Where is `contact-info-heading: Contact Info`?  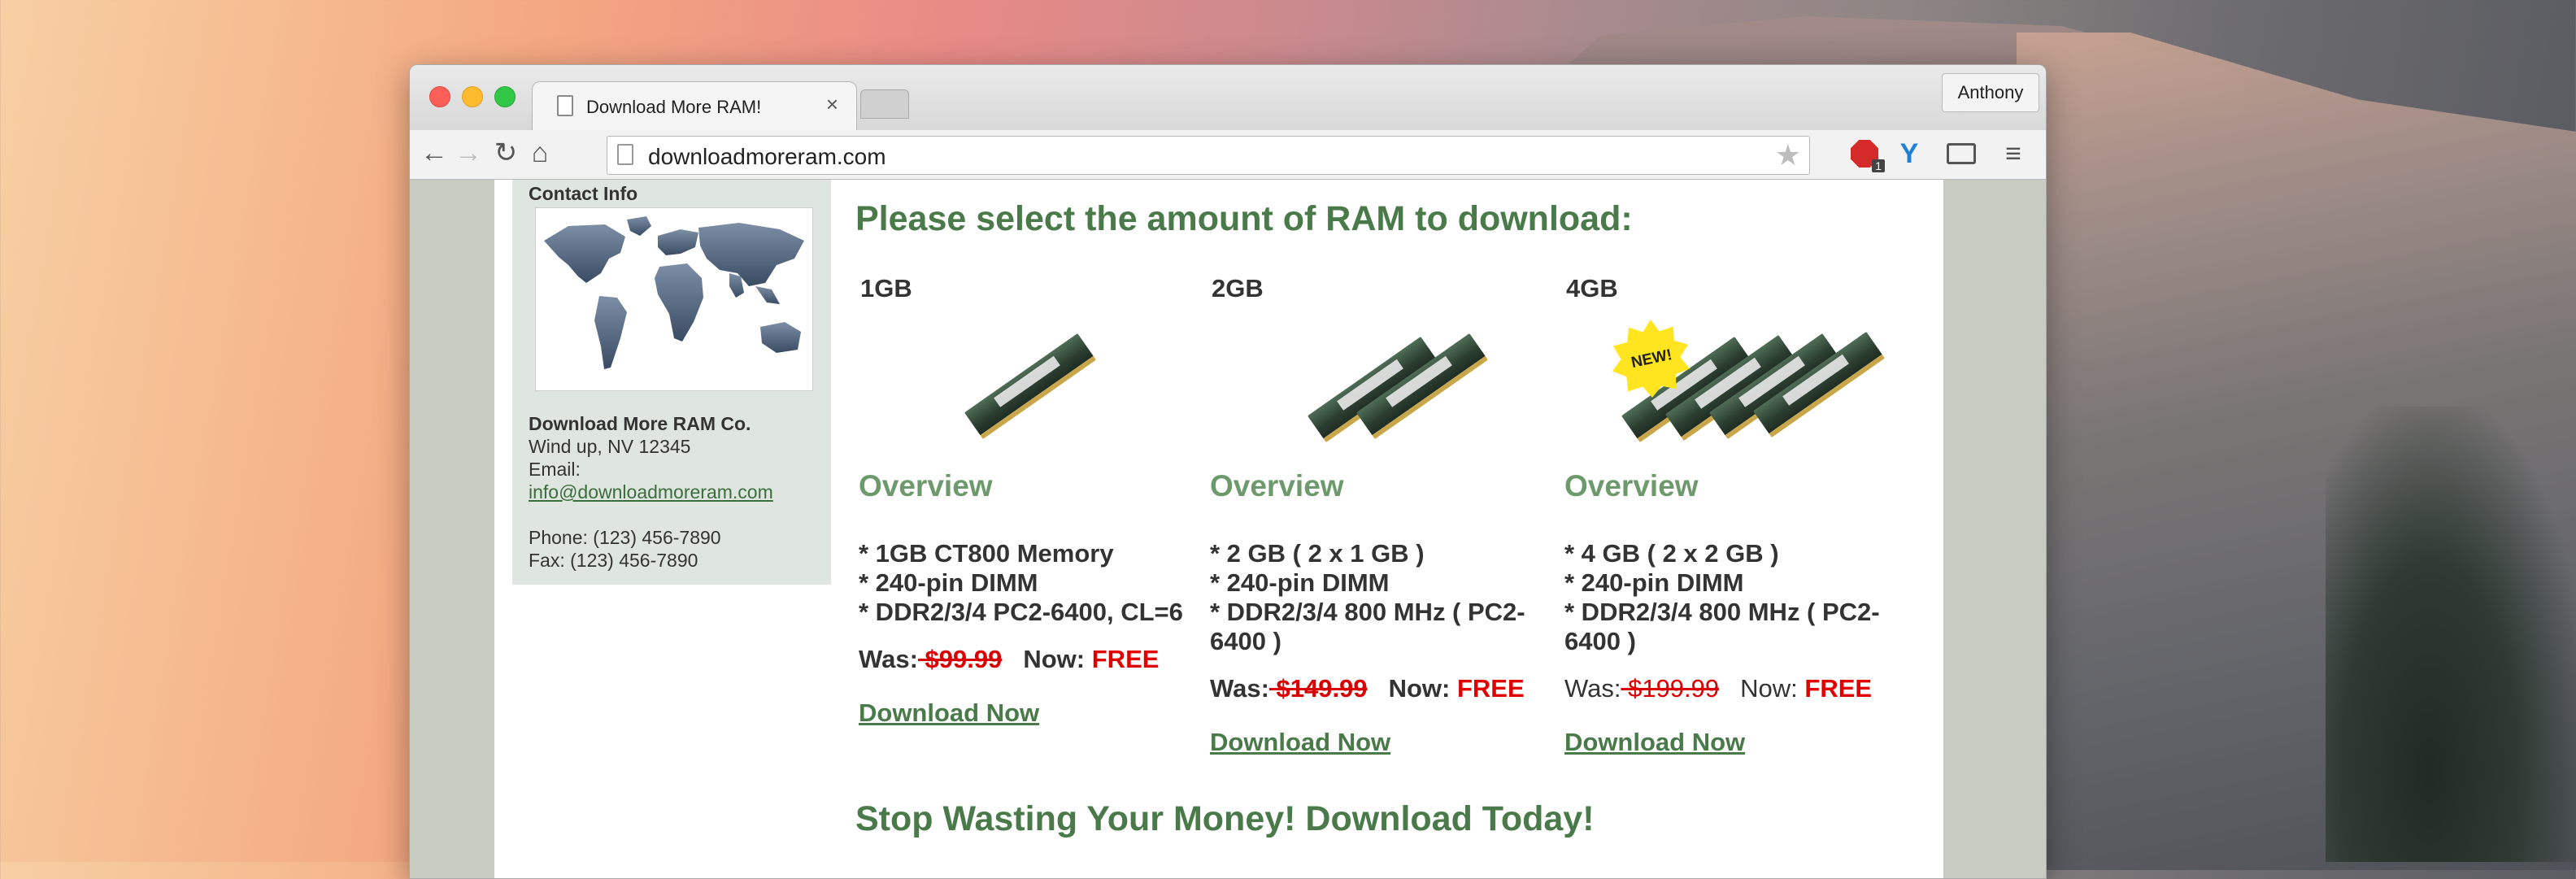 contact-info-heading: Contact Info is located at coordinates (583, 194).